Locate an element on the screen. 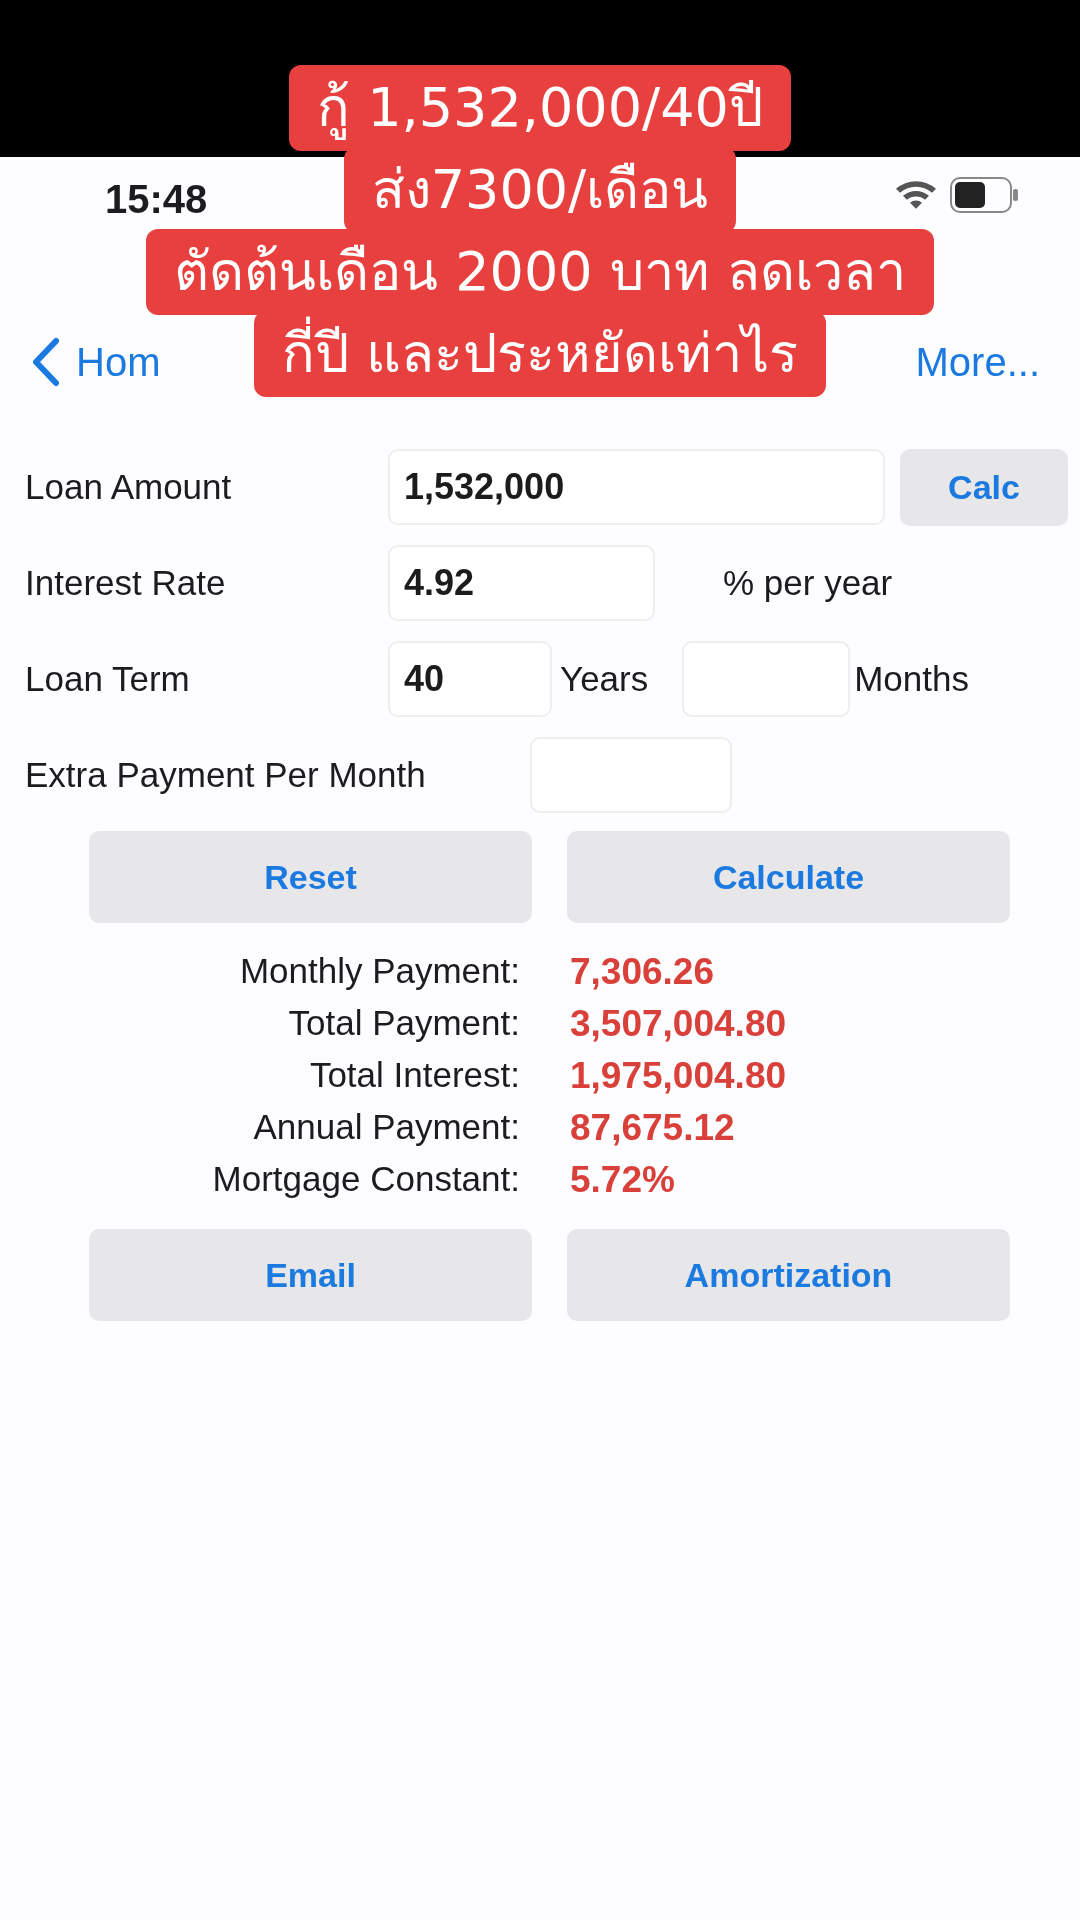 The image size is (1080, 1920). field-label: Loan Term is located at coordinates (108, 679).